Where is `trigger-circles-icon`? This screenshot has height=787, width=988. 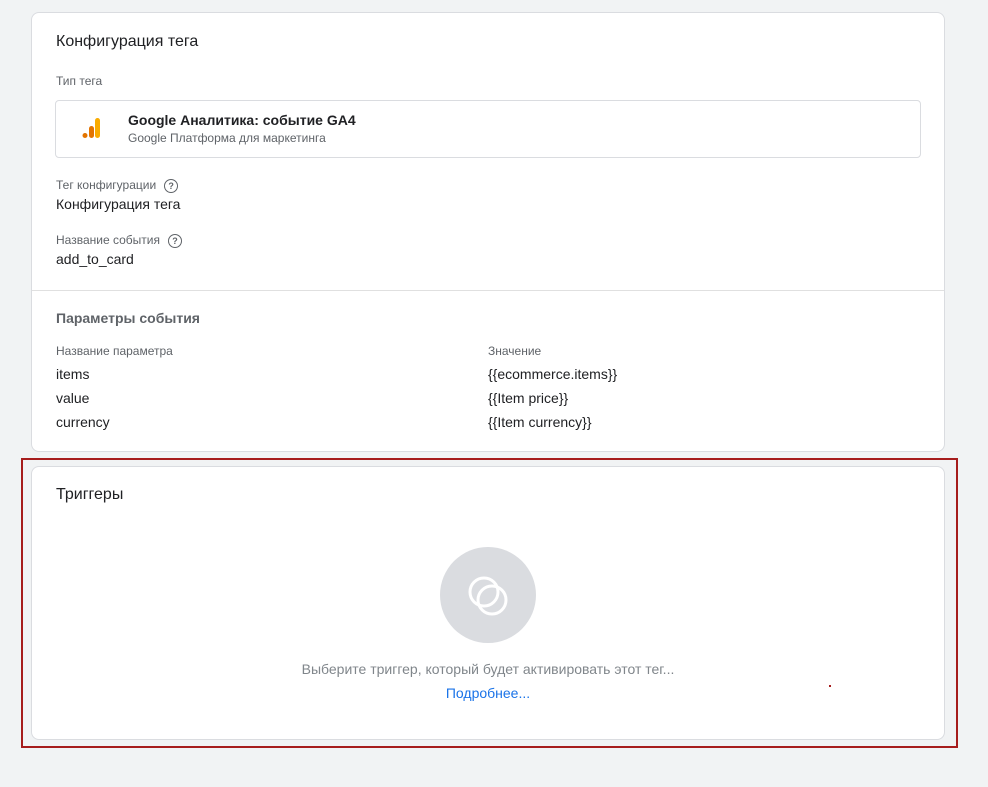
trigger-circles-icon is located at coordinates (488, 596).